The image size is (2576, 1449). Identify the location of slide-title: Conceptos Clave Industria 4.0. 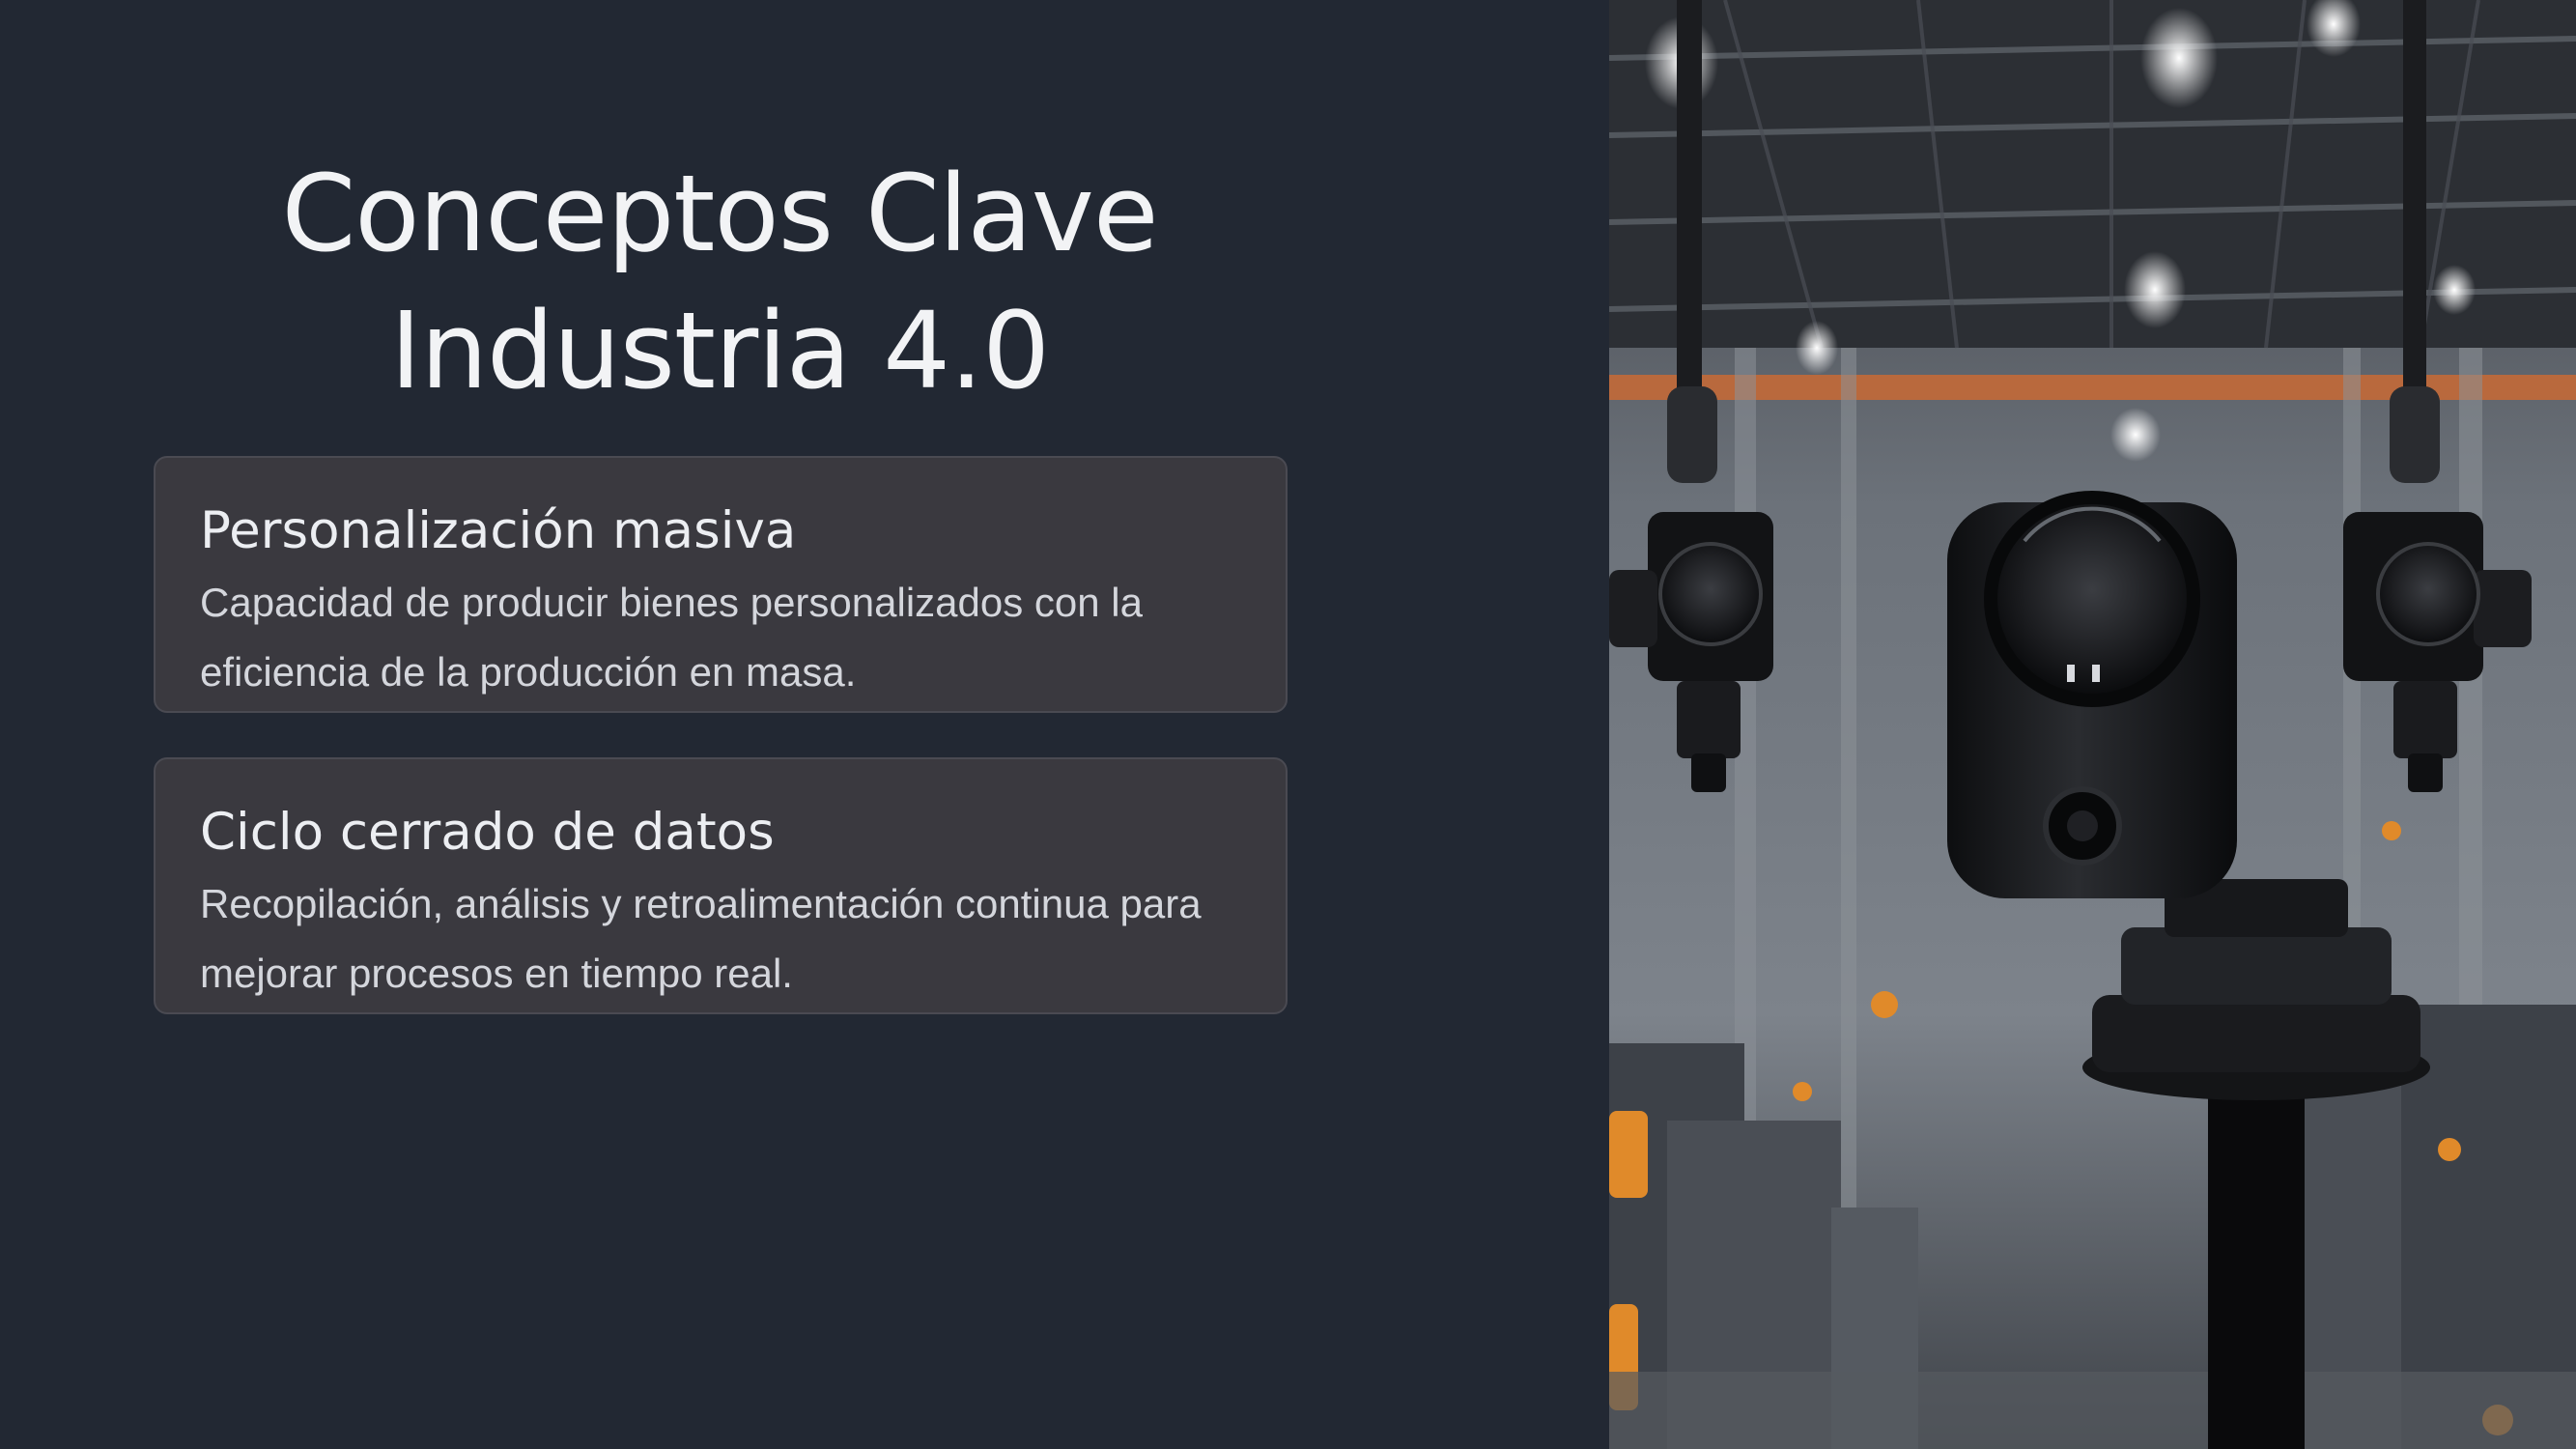
(720, 282).